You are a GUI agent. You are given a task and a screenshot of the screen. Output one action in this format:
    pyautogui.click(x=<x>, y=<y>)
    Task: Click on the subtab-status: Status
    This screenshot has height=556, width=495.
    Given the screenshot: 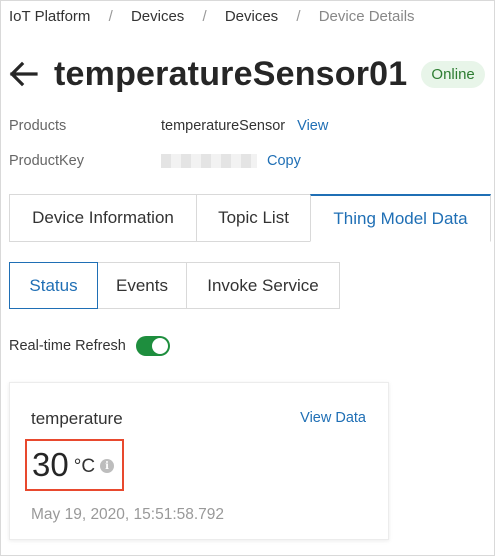 What is the action you would take?
    pyautogui.click(x=53, y=285)
    